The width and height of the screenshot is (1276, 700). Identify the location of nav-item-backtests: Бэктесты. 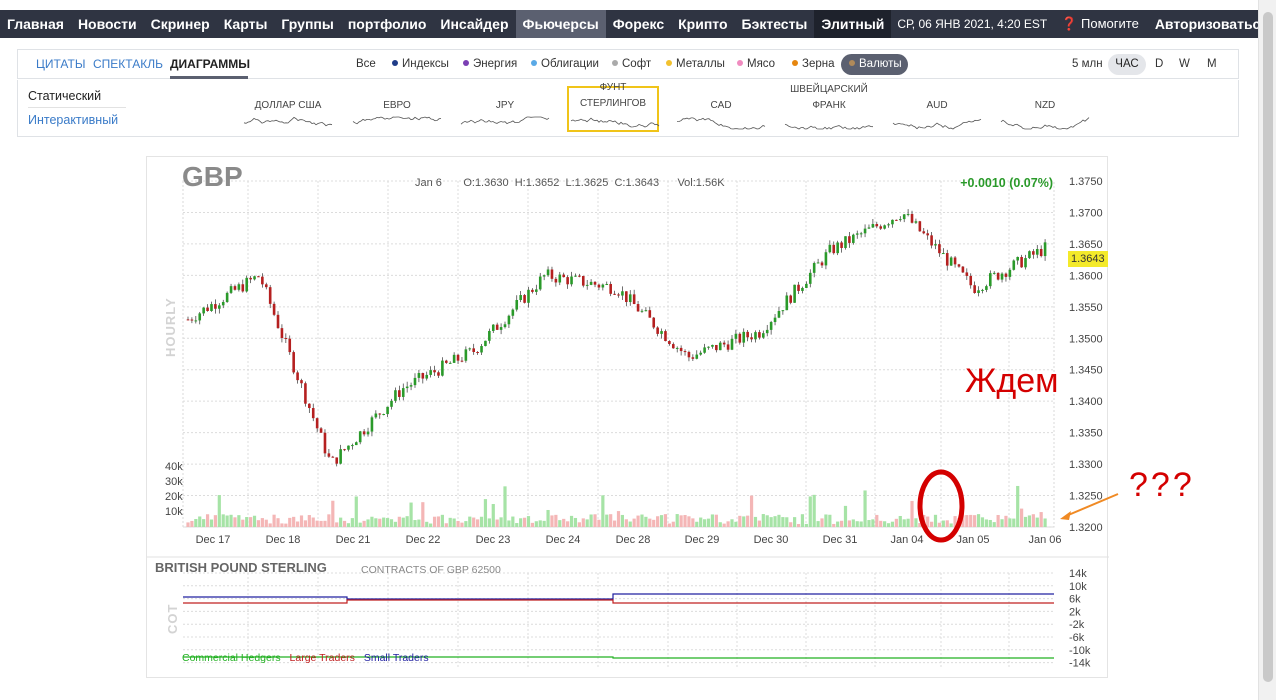
(775, 24).